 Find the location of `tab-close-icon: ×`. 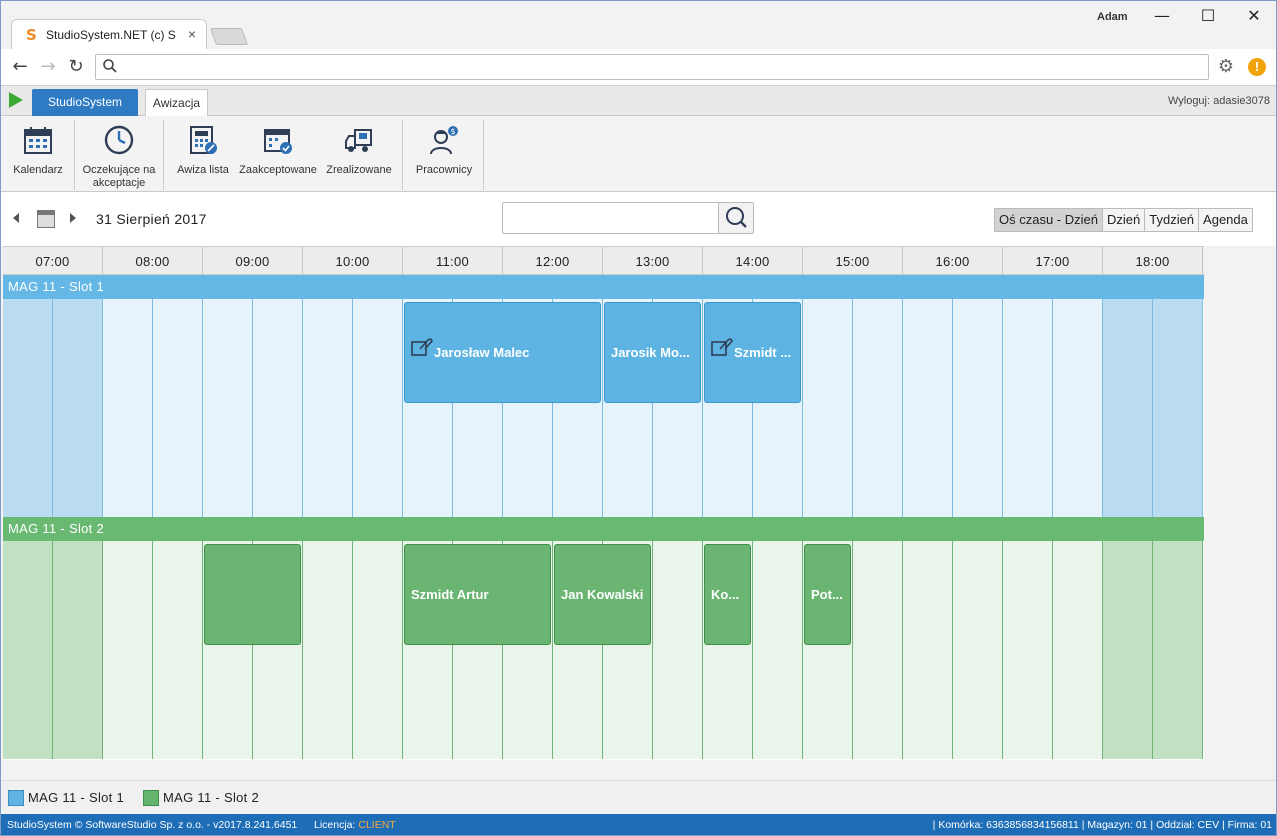

tab-close-icon: × is located at coordinates (192, 34).